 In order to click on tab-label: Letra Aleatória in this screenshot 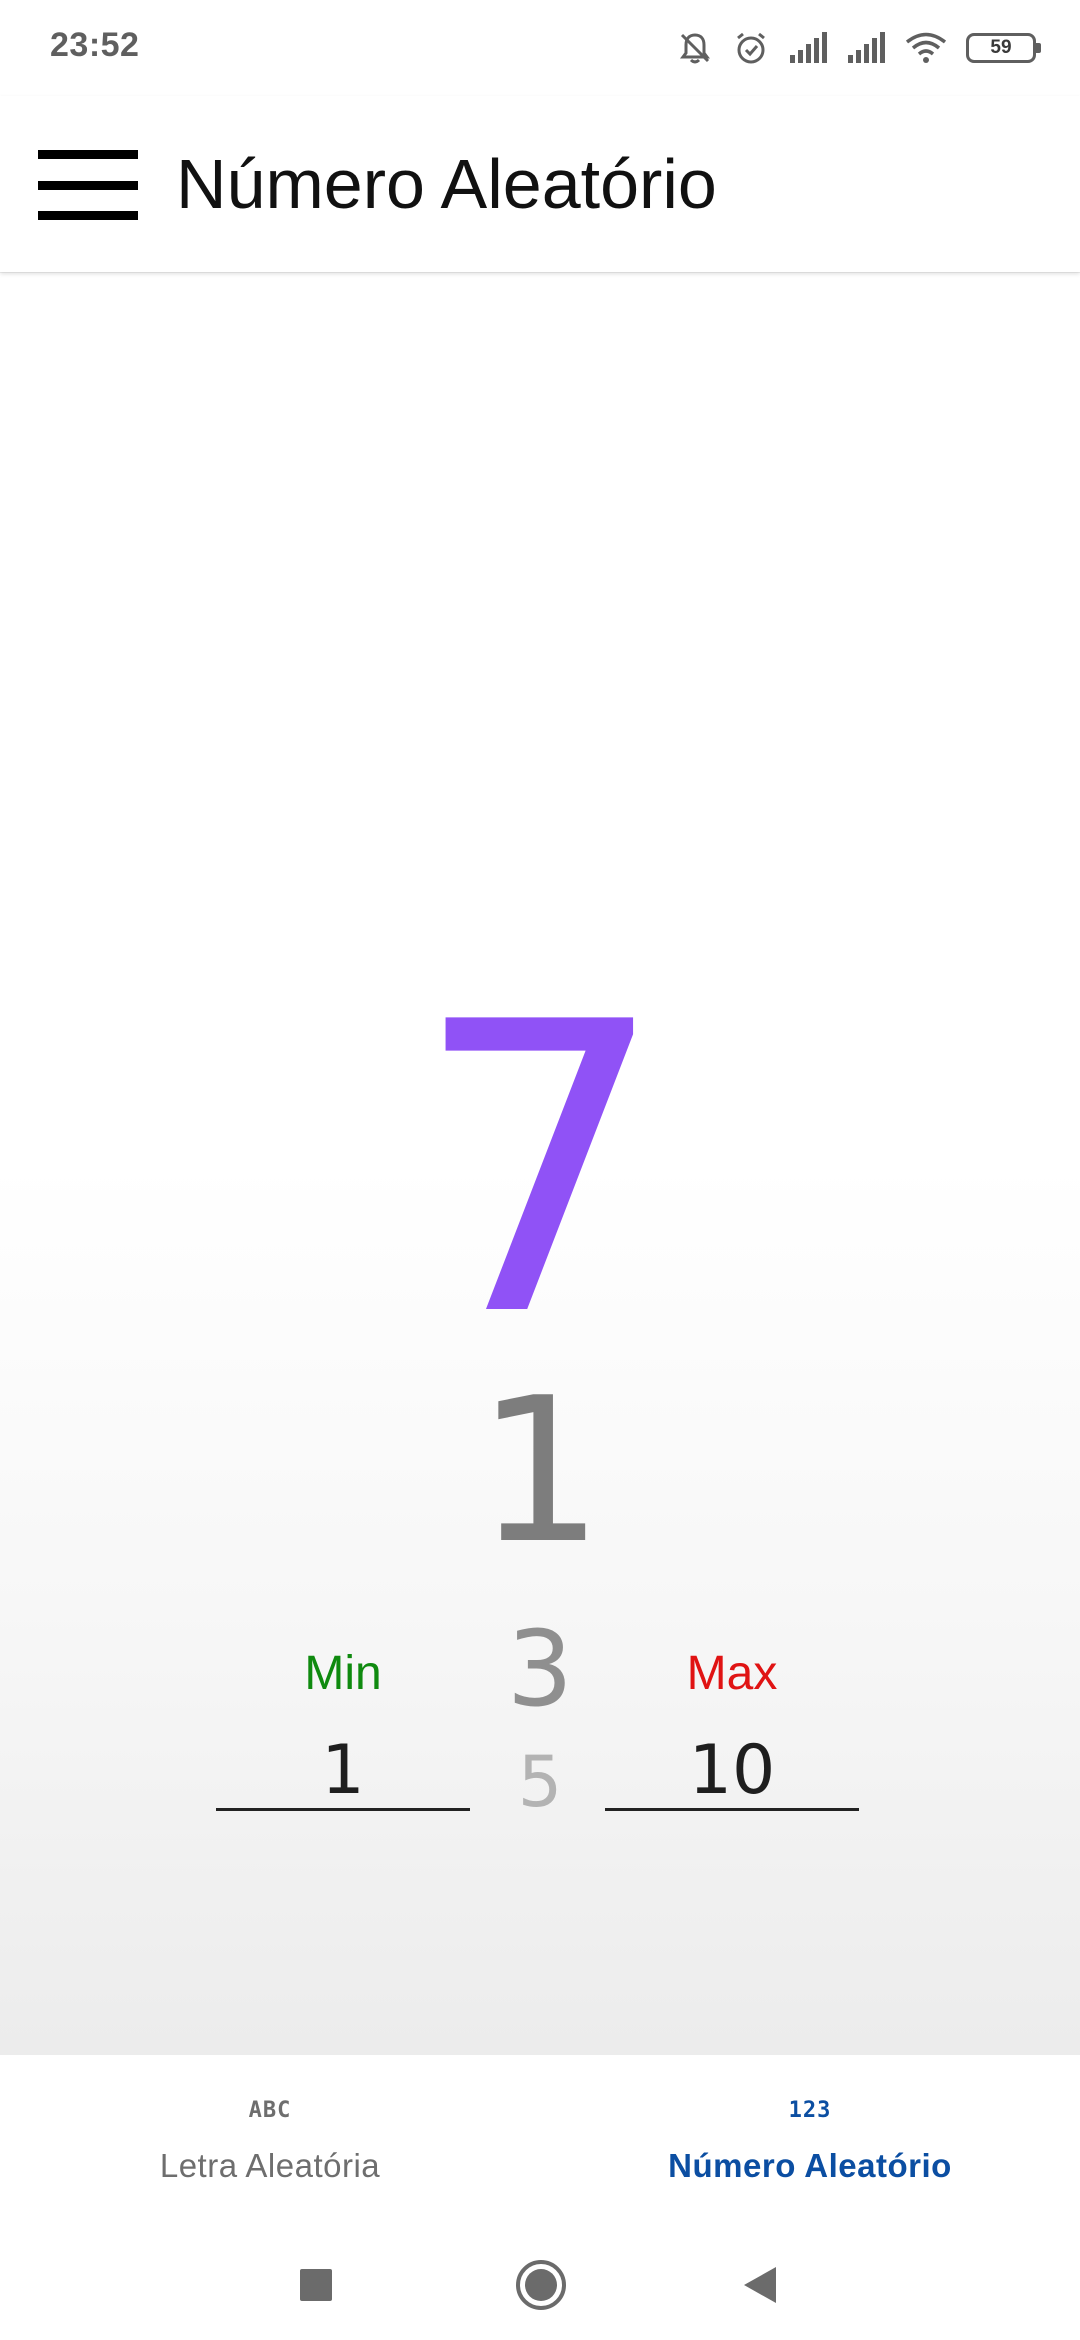, I will do `click(270, 2165)`.